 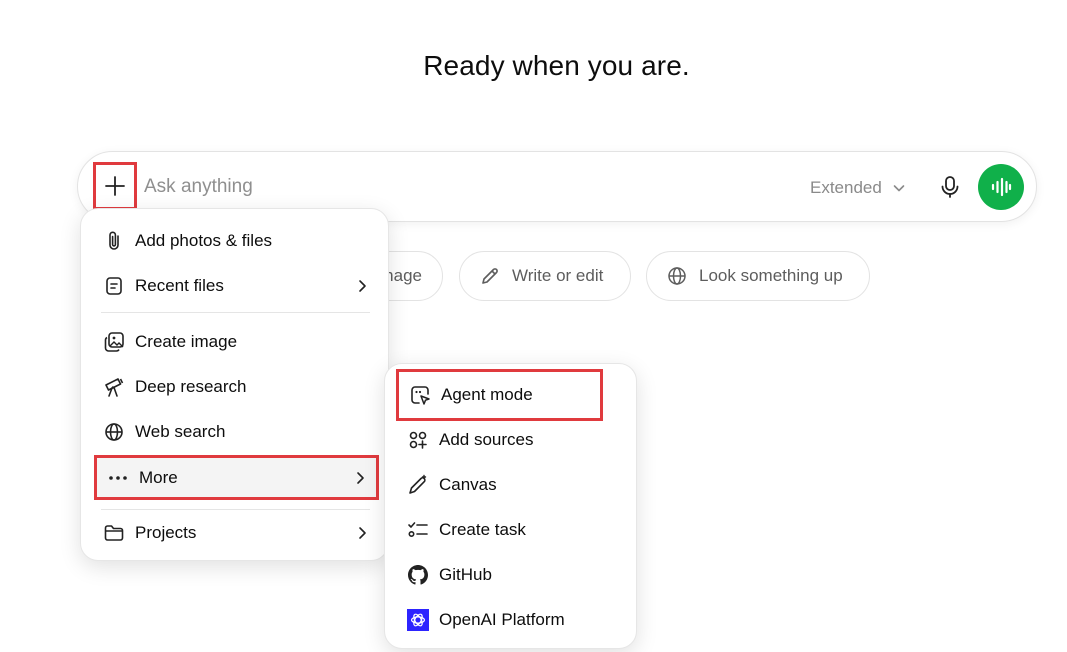 I want to click on paperclip-icon, so click(x=114, y=241).